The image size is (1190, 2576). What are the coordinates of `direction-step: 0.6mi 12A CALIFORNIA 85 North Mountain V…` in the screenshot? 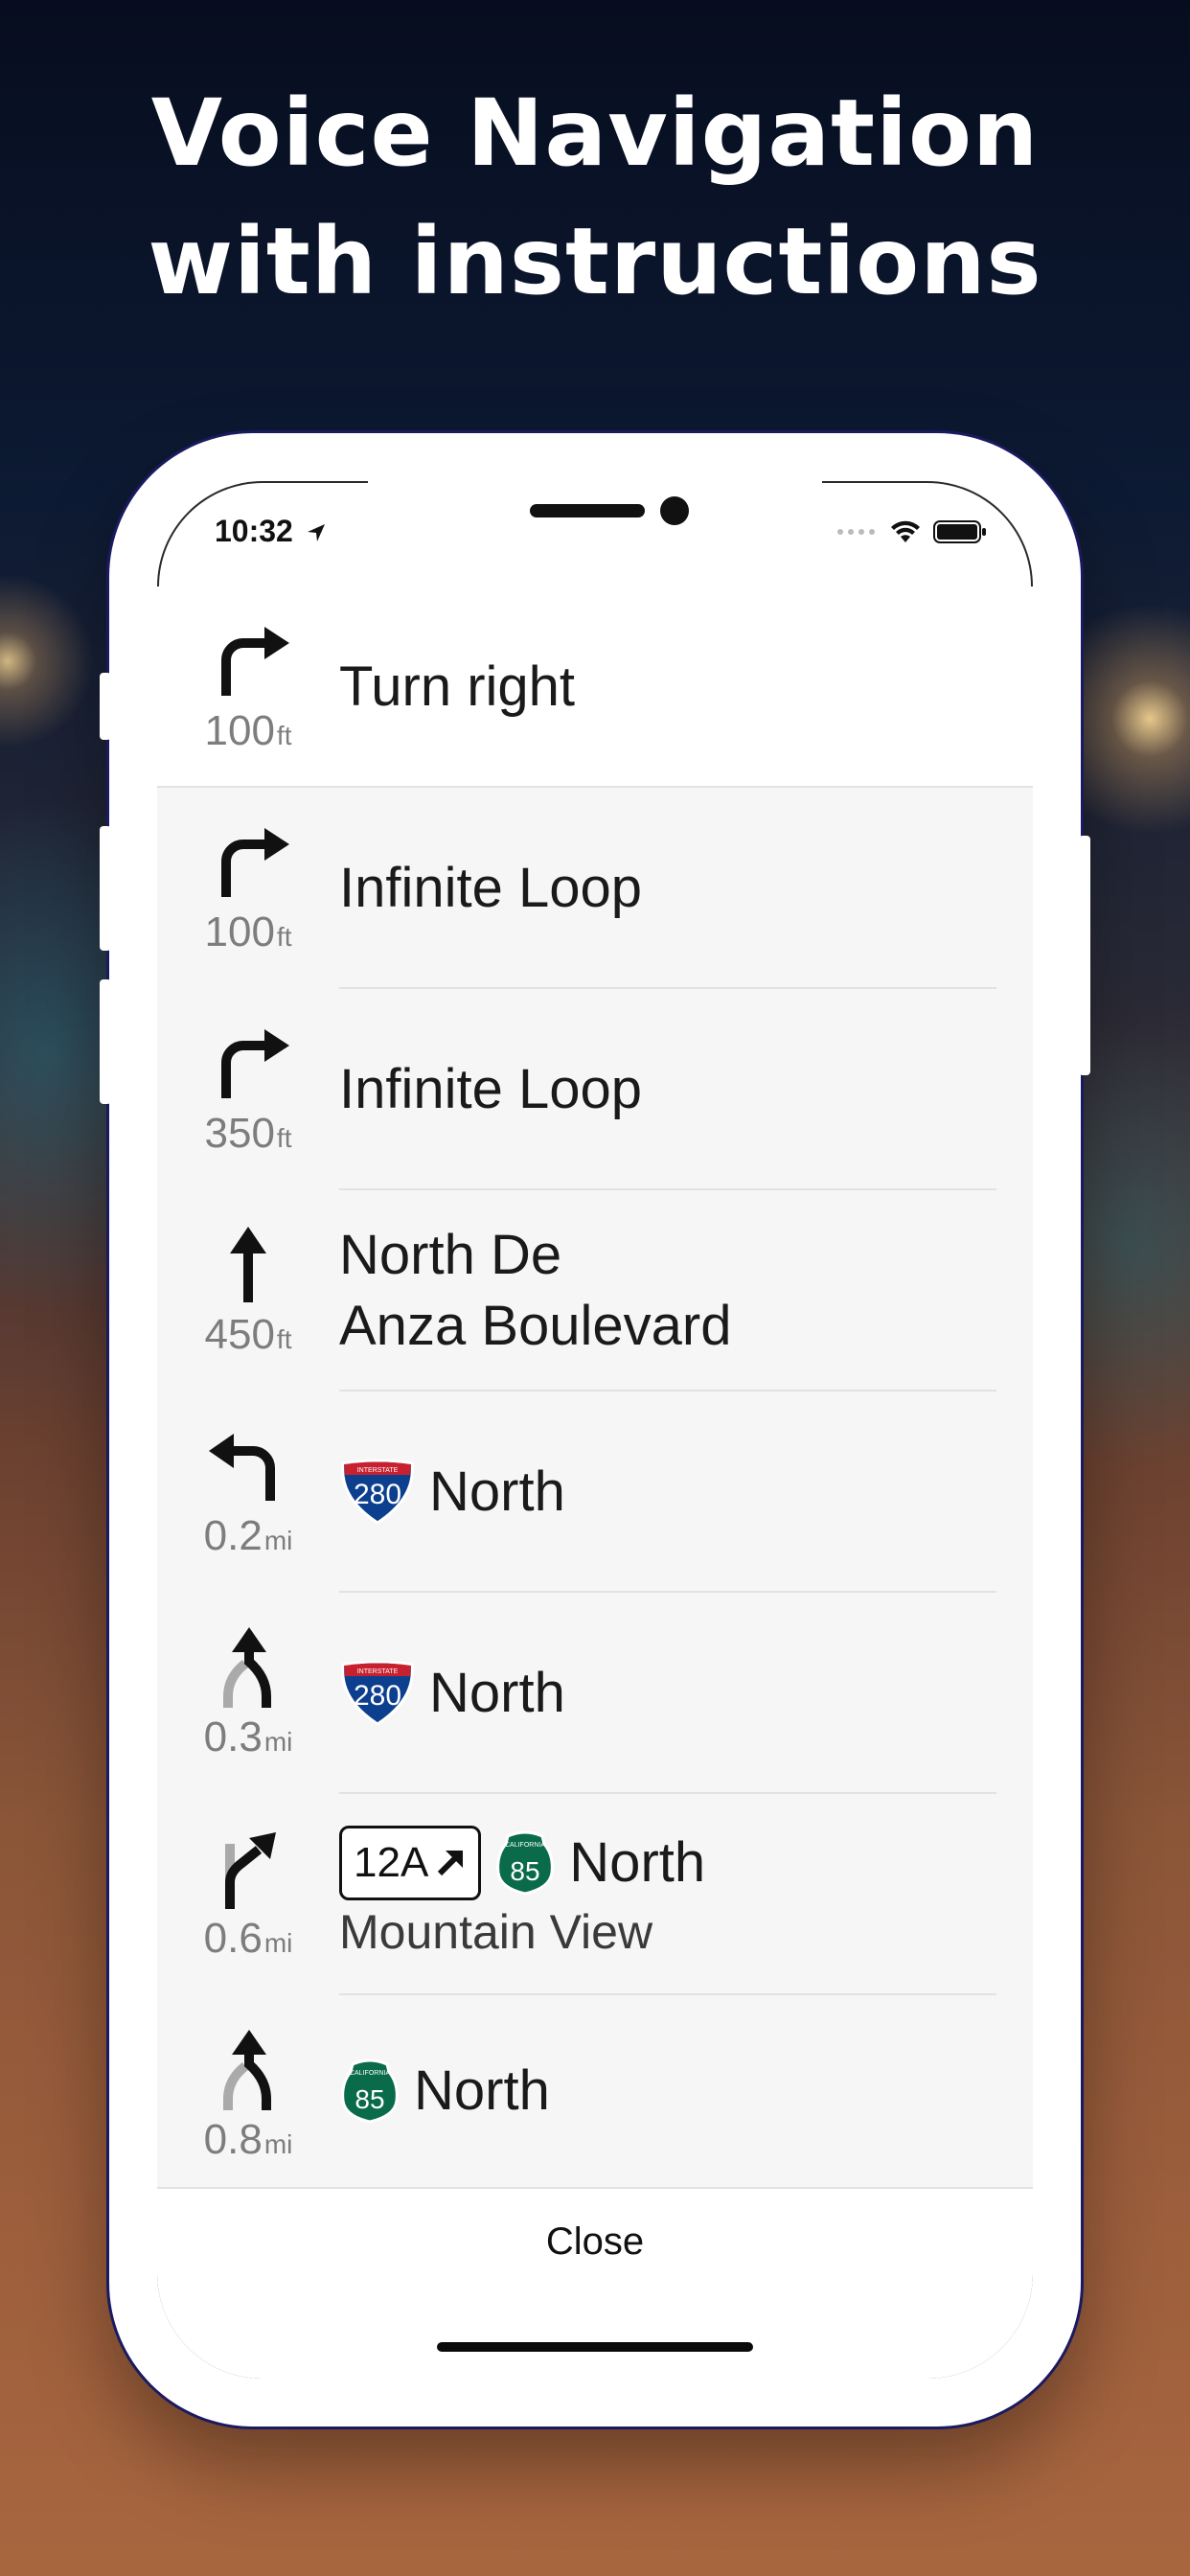 It's located at (595, 1894).